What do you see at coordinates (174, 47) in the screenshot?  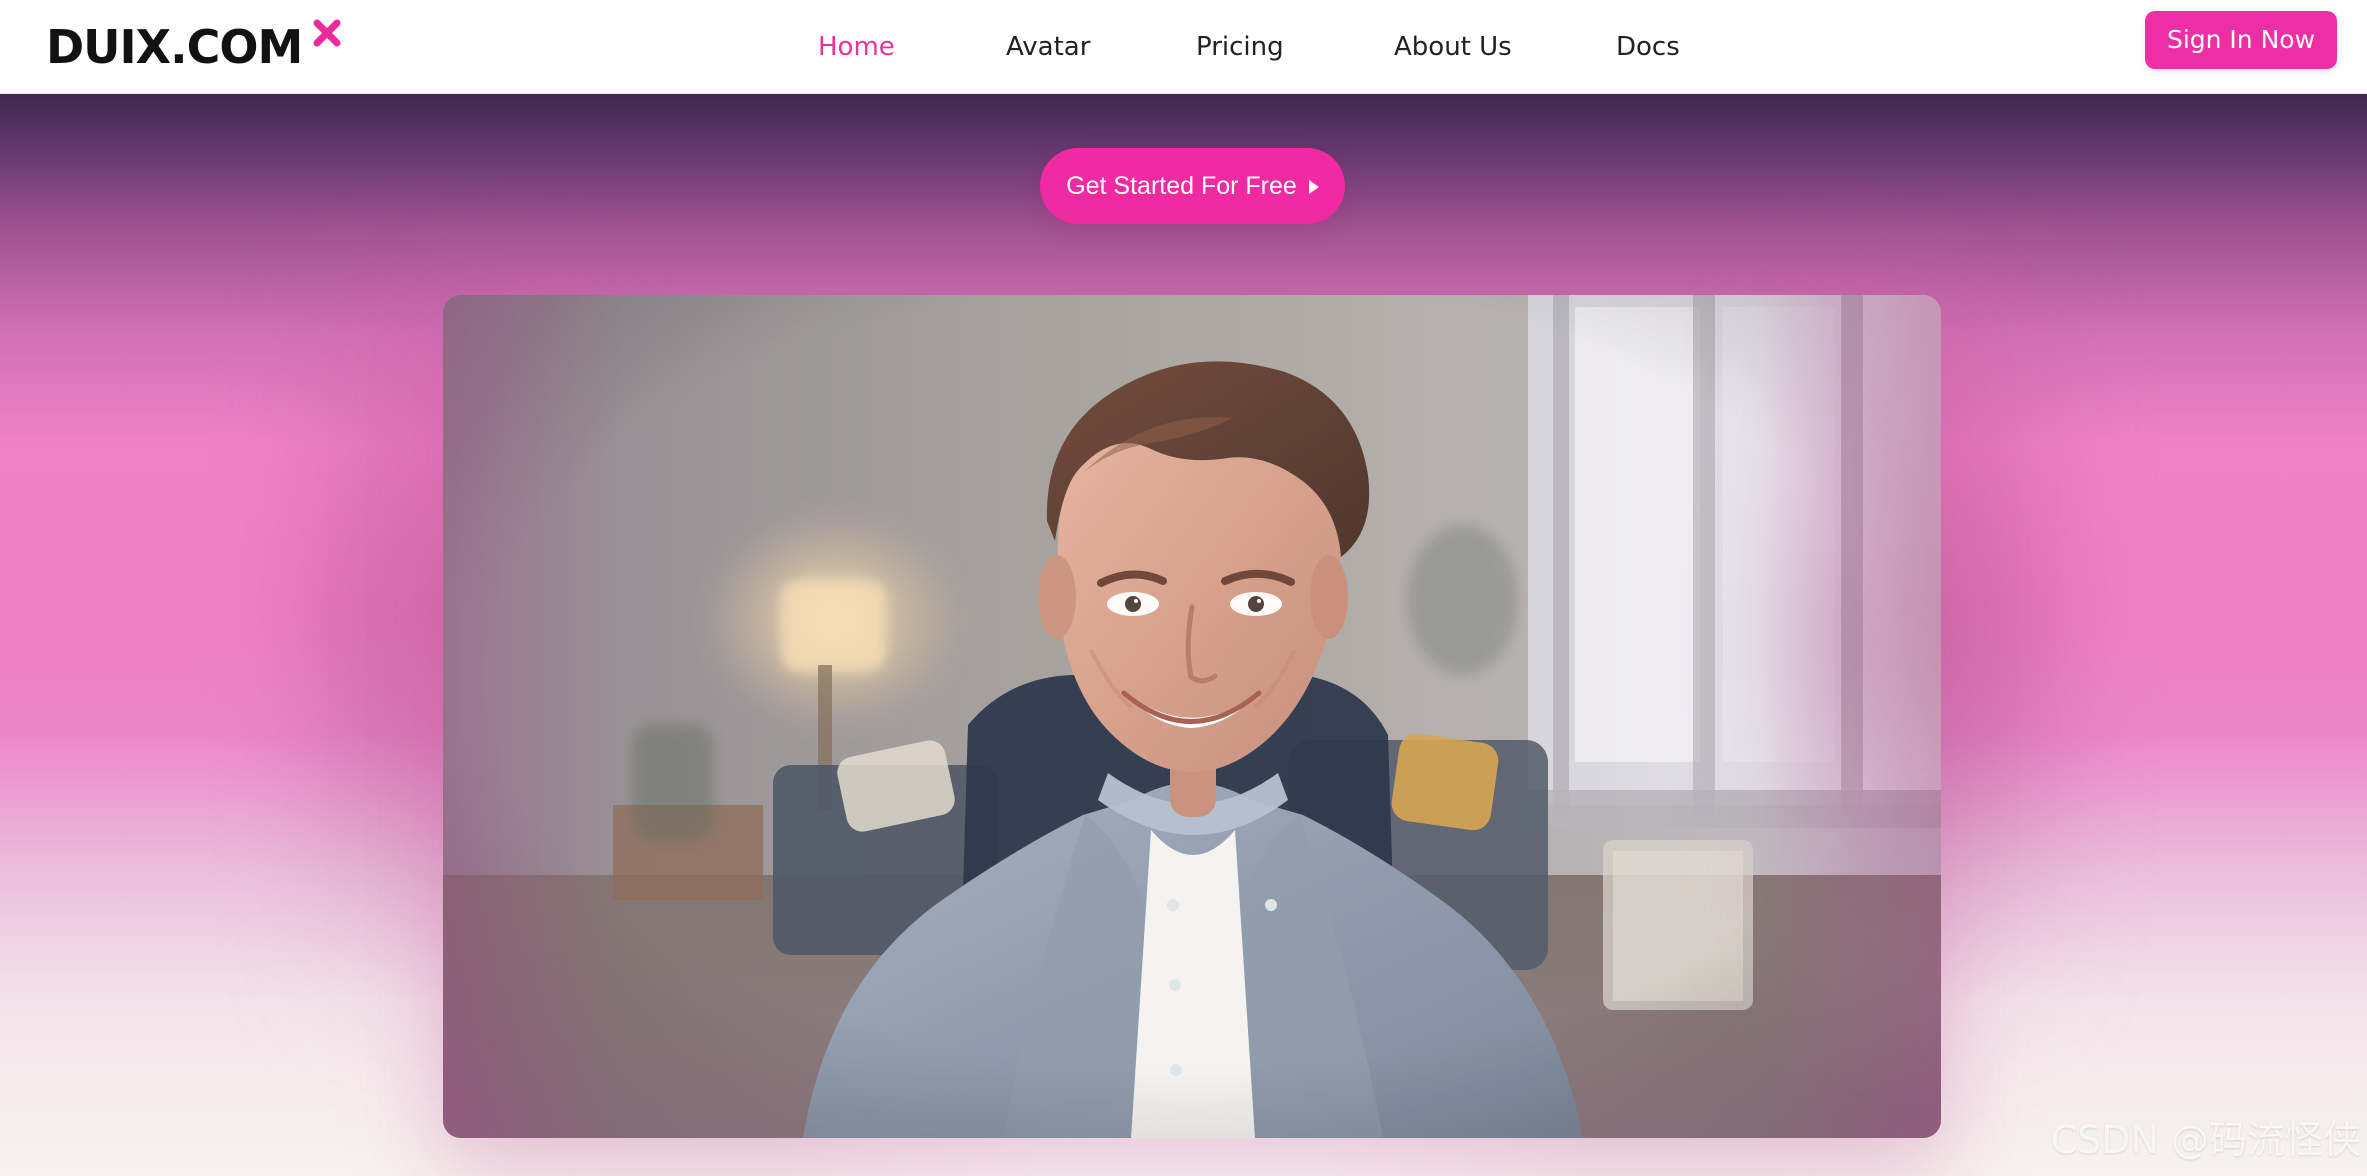 I see `brand-logo-text: DUIX.COM` at bounding box center [174, 47].